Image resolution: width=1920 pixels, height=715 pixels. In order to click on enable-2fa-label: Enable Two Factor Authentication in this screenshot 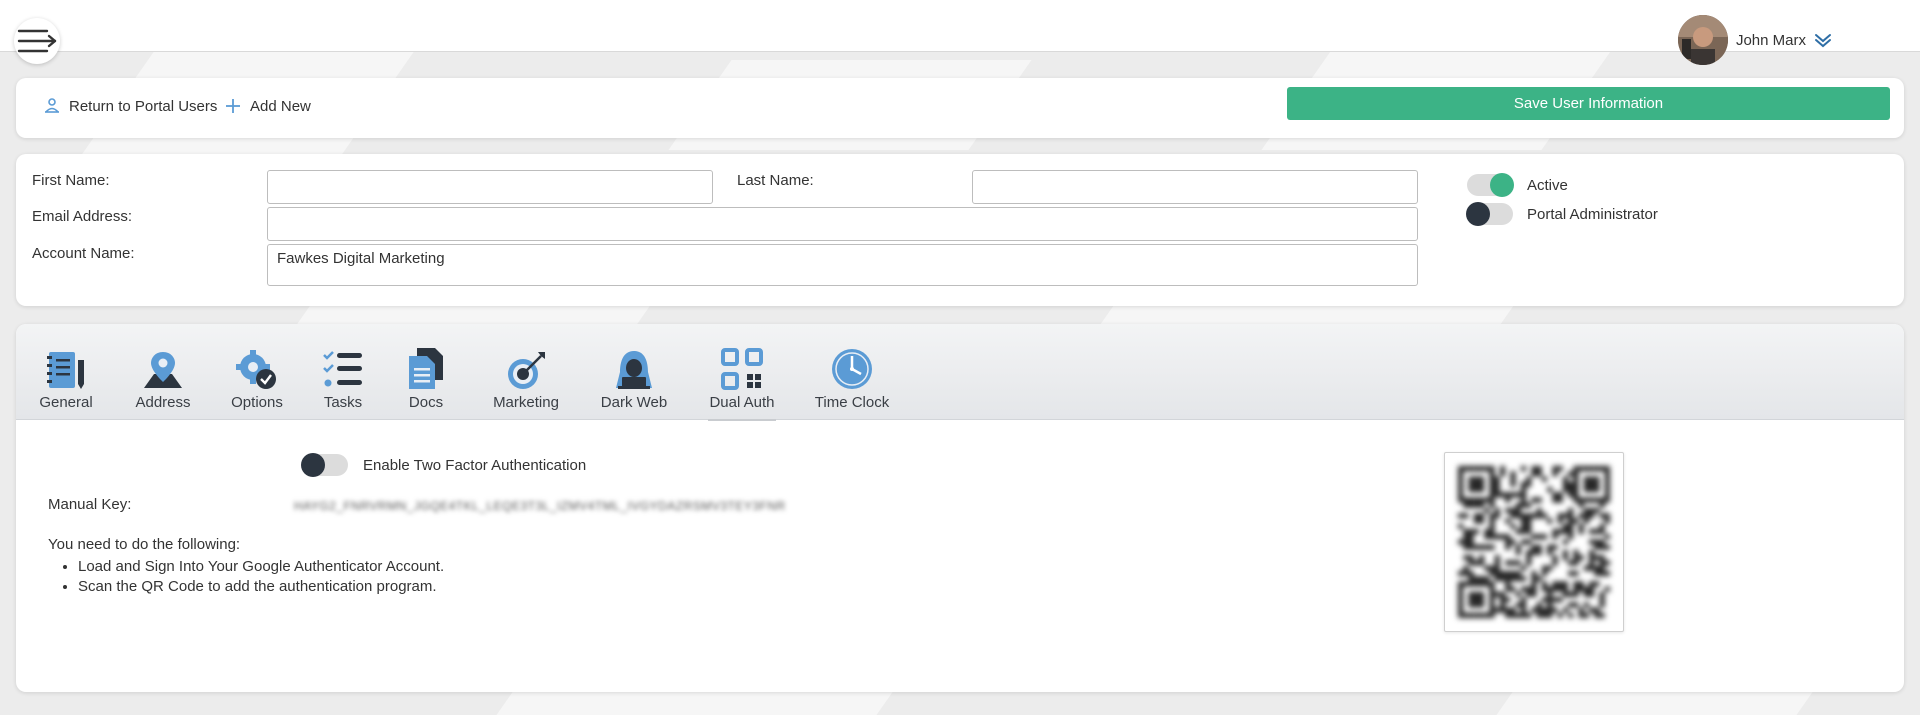, I will do `click(475, 465)`.